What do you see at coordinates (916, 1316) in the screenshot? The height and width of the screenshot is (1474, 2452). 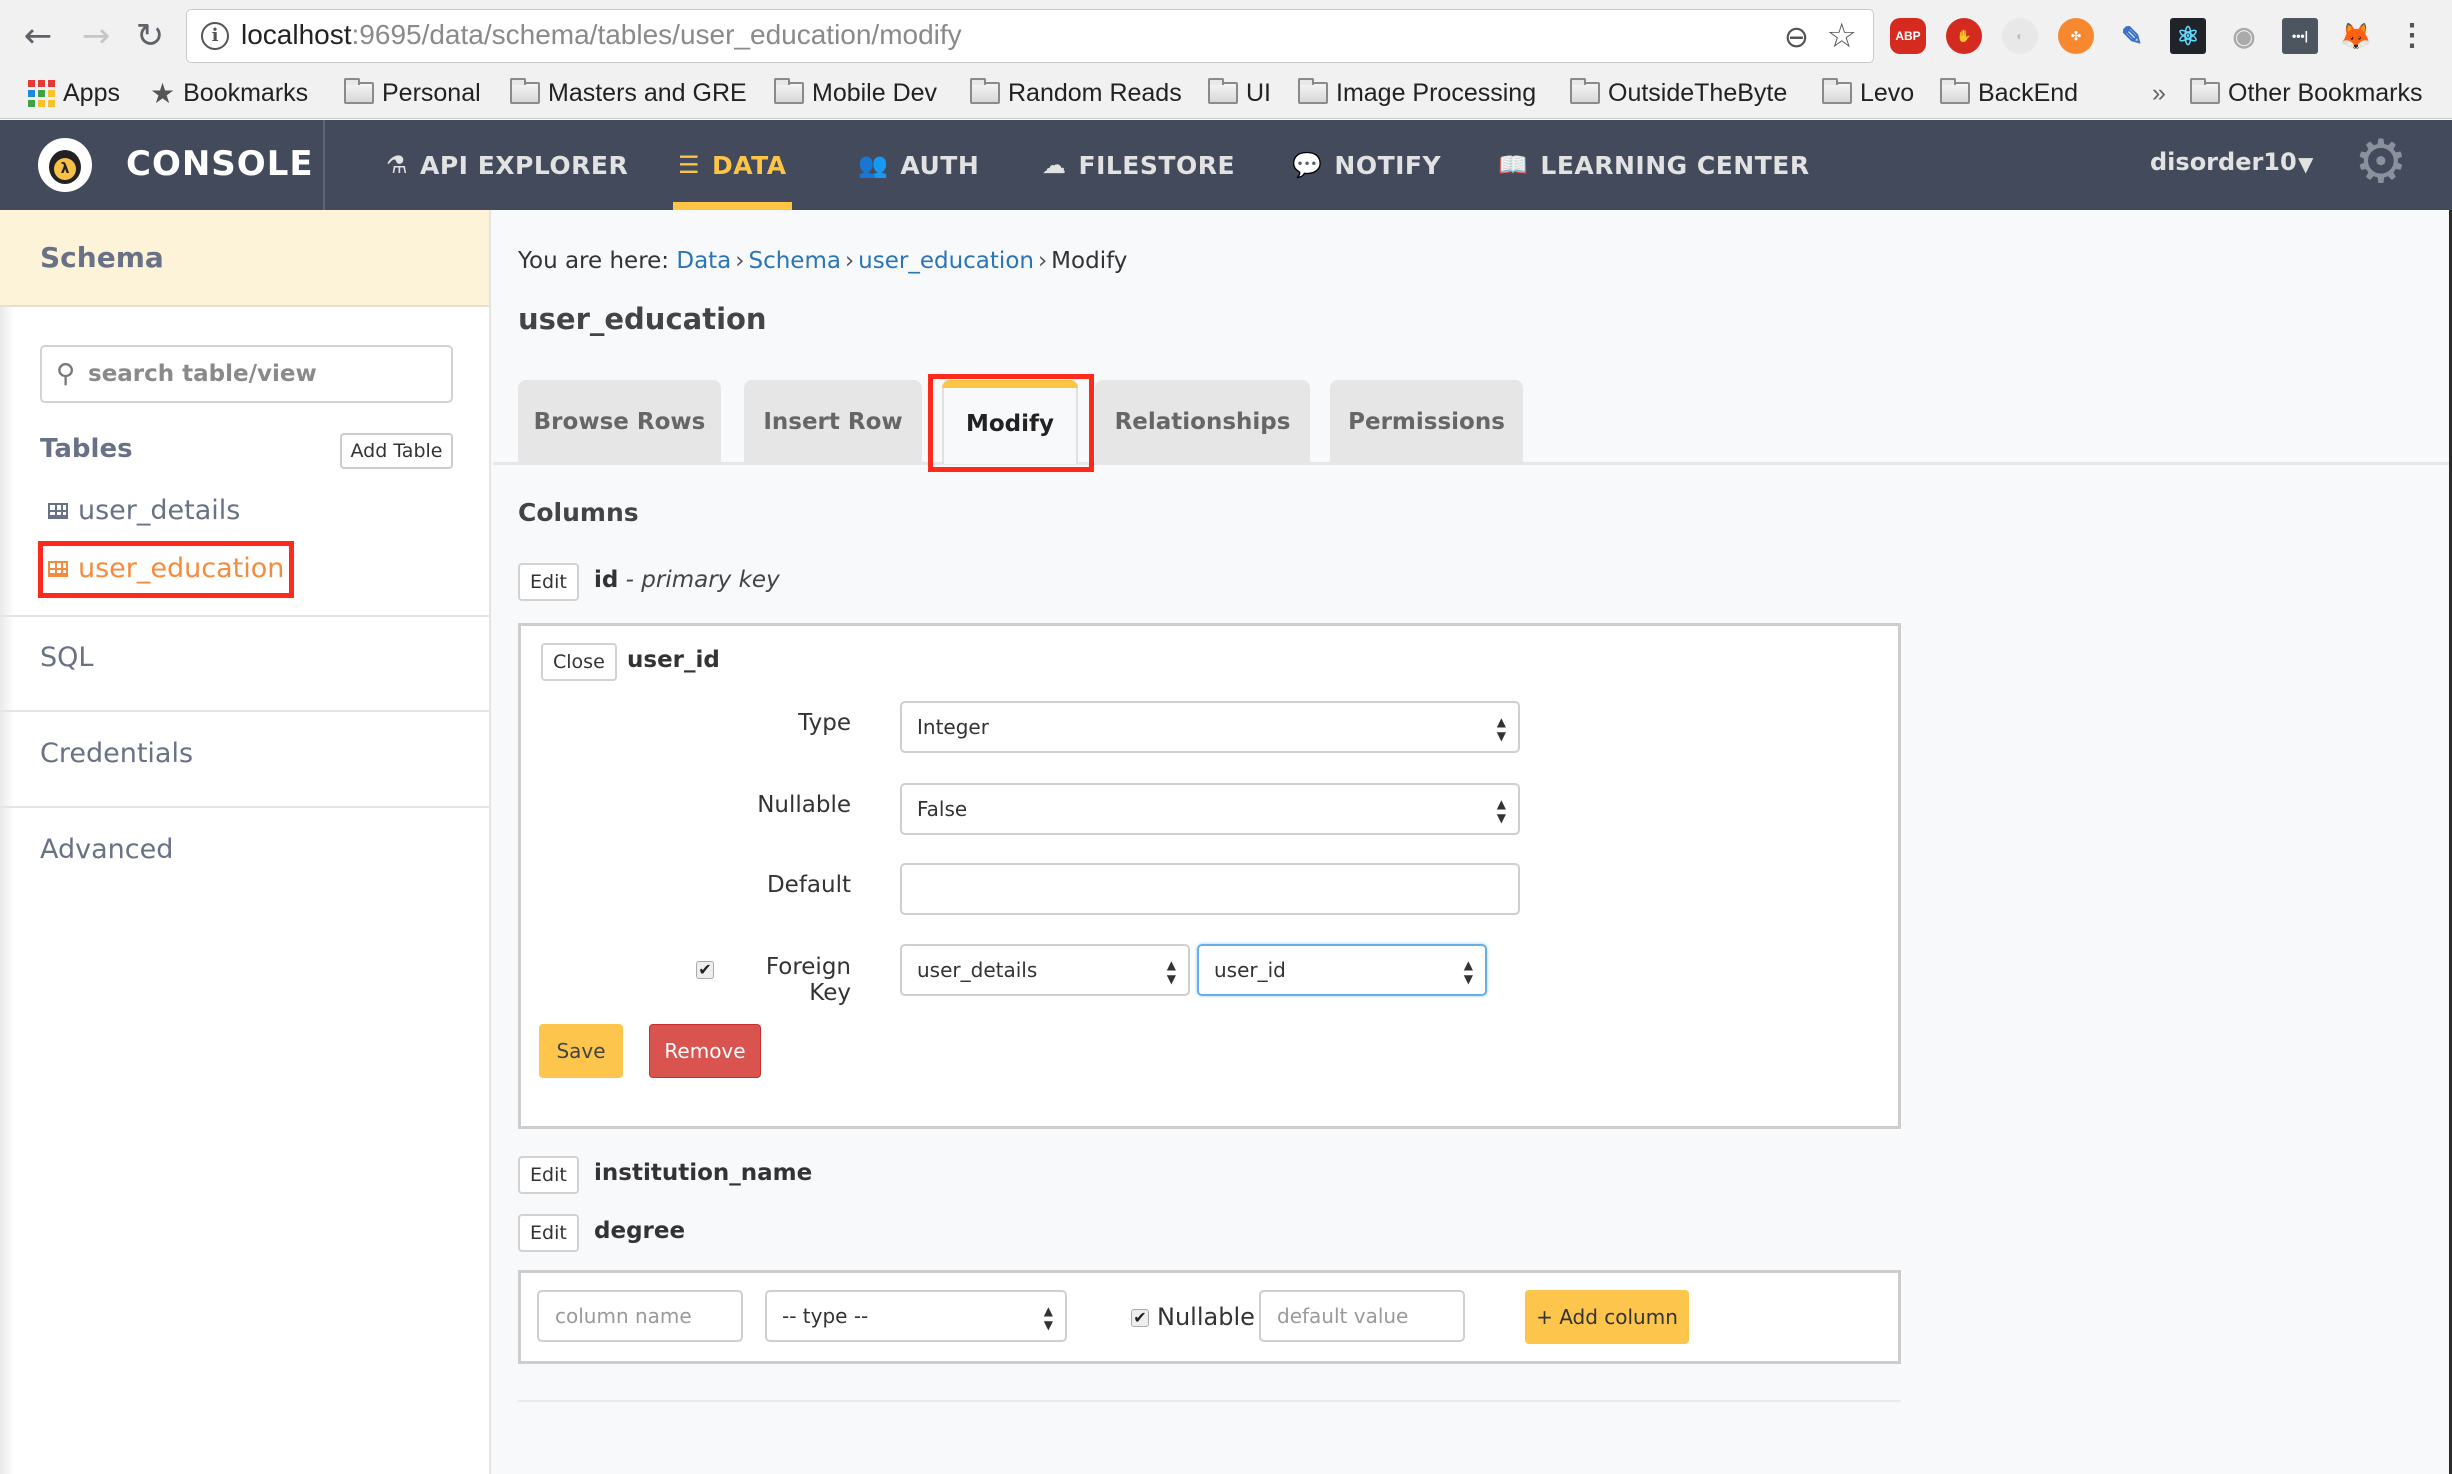 I see `column-type-select: -- type -- ▲ ▼` at bounding box center [916, 1316].